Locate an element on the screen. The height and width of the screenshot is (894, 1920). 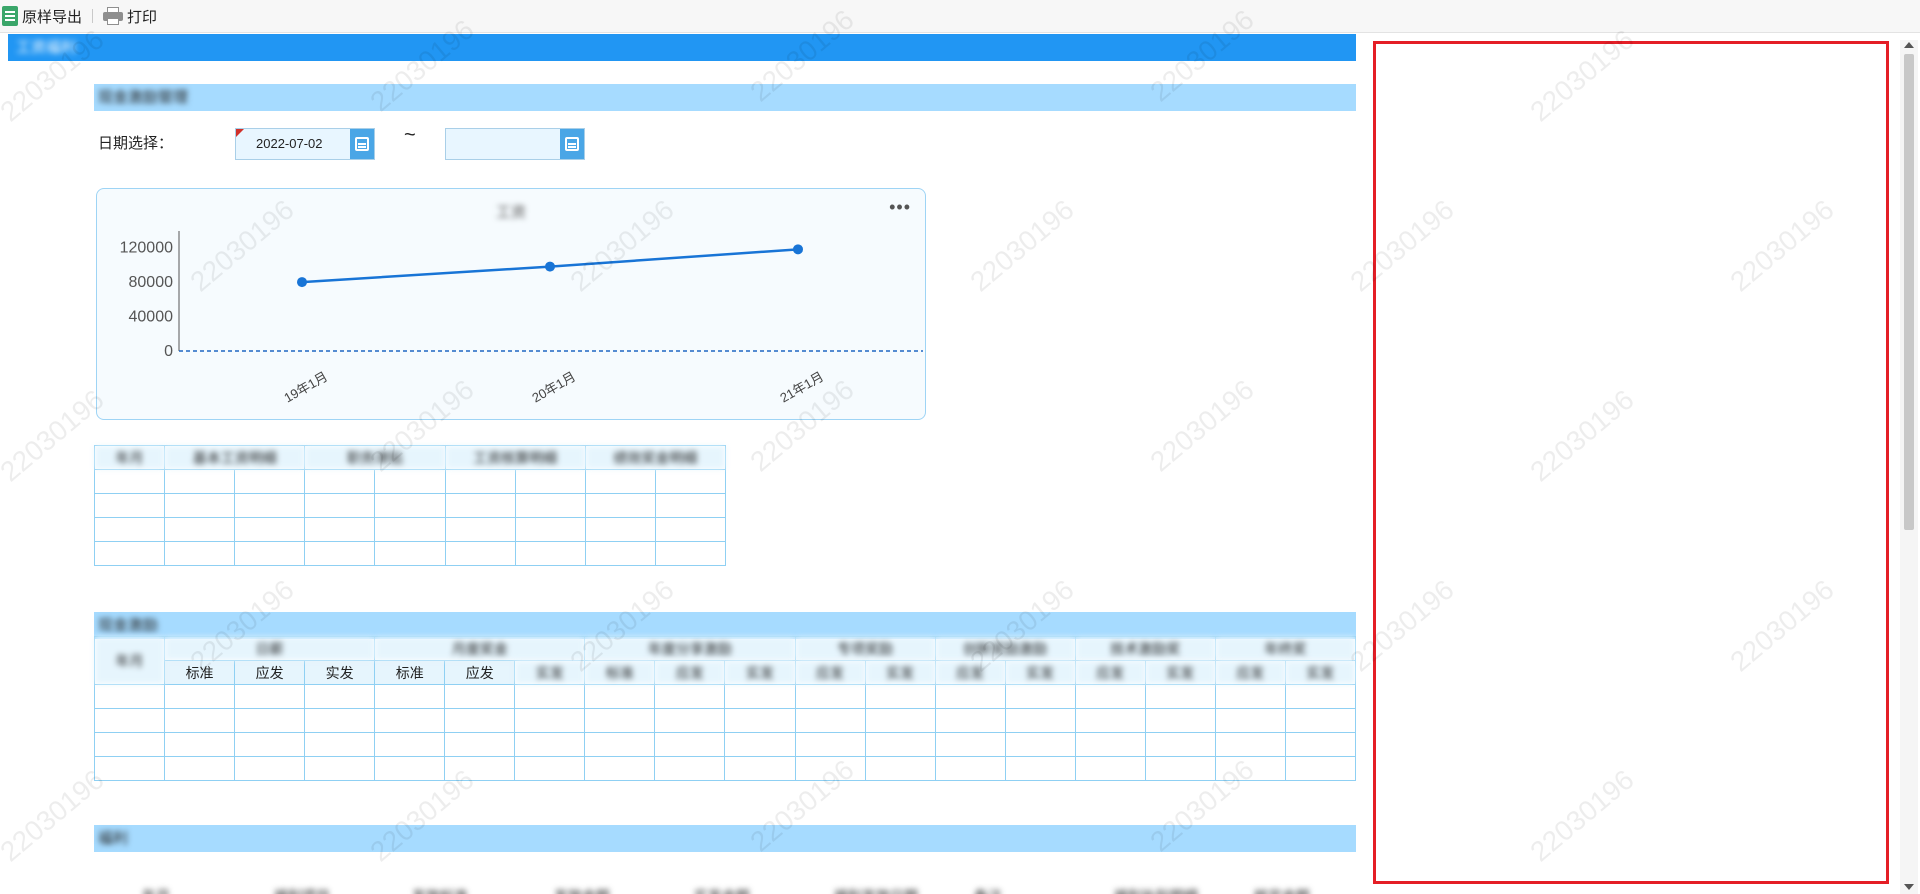
date-start-input: 2022-07-02 is located at coordinates (305, 144).